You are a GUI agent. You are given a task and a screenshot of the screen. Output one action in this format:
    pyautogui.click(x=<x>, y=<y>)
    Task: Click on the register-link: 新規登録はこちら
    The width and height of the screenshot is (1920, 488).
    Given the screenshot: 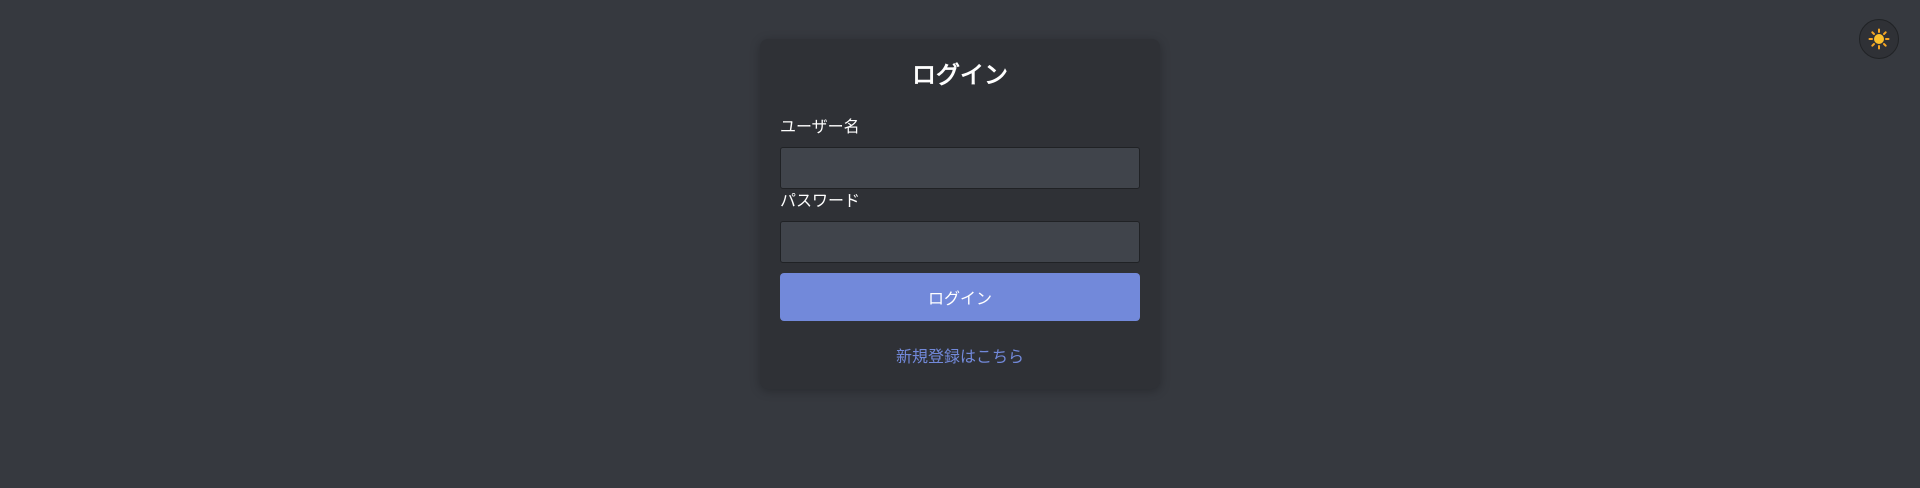 What is the action you would take?
    pyautogui.click(x=960, y=357)
    